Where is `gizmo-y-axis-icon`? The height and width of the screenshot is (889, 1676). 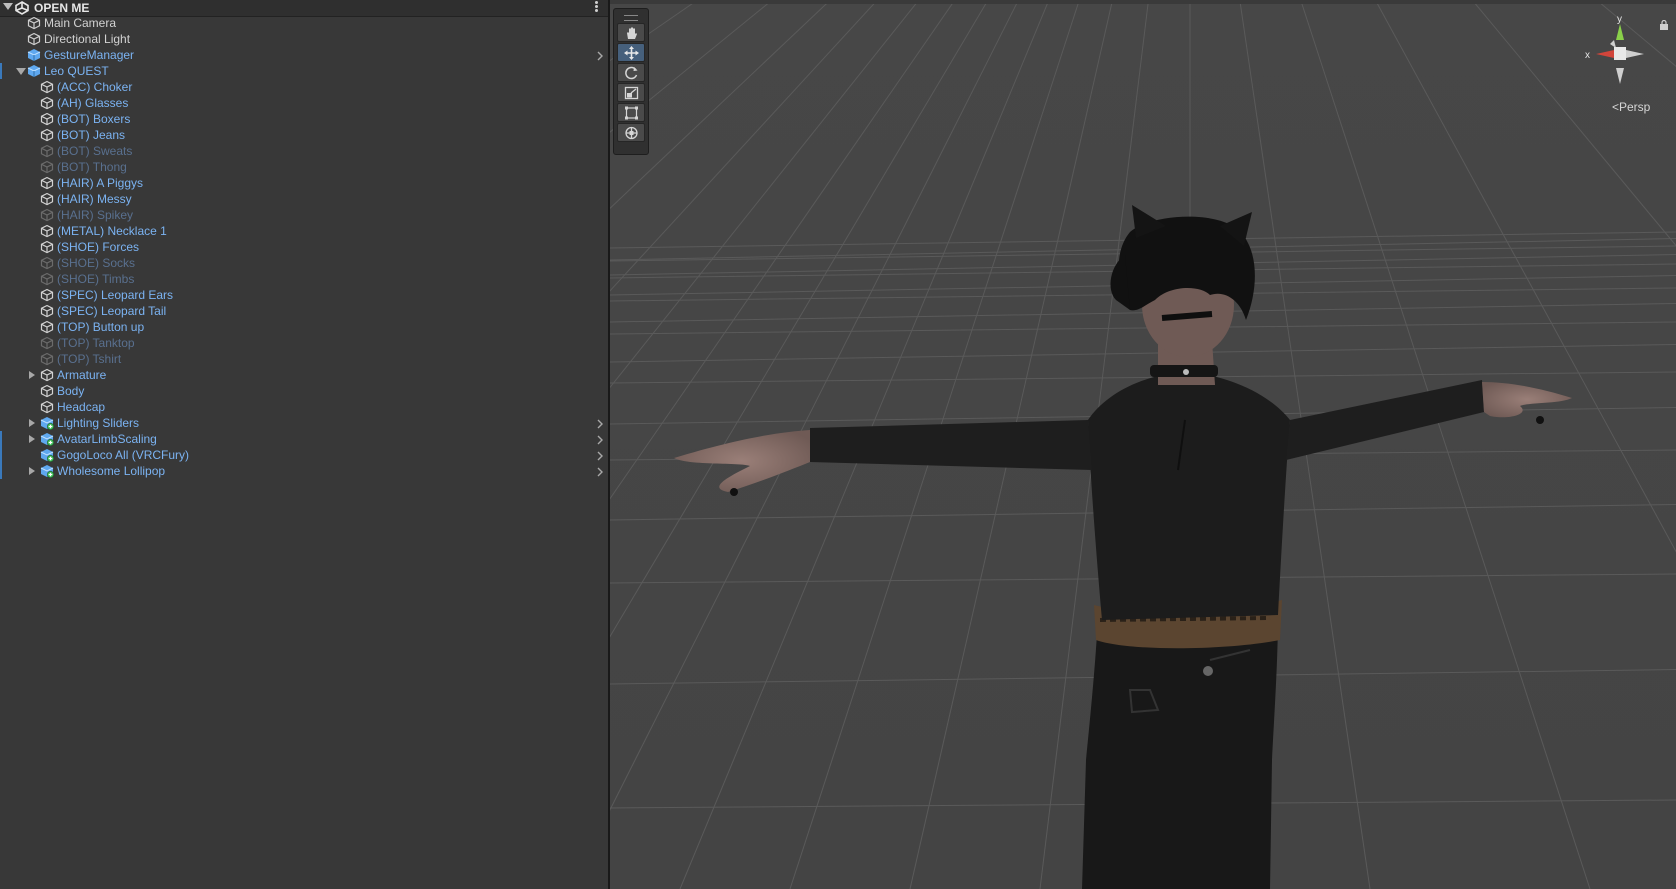
gizmo-y-axis-icon is located at coordinates (1620, 32).